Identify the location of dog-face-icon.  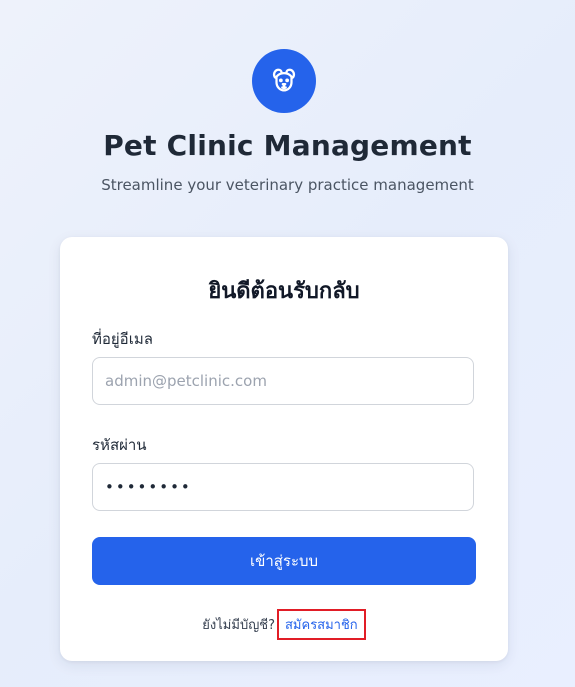
(284, 80).